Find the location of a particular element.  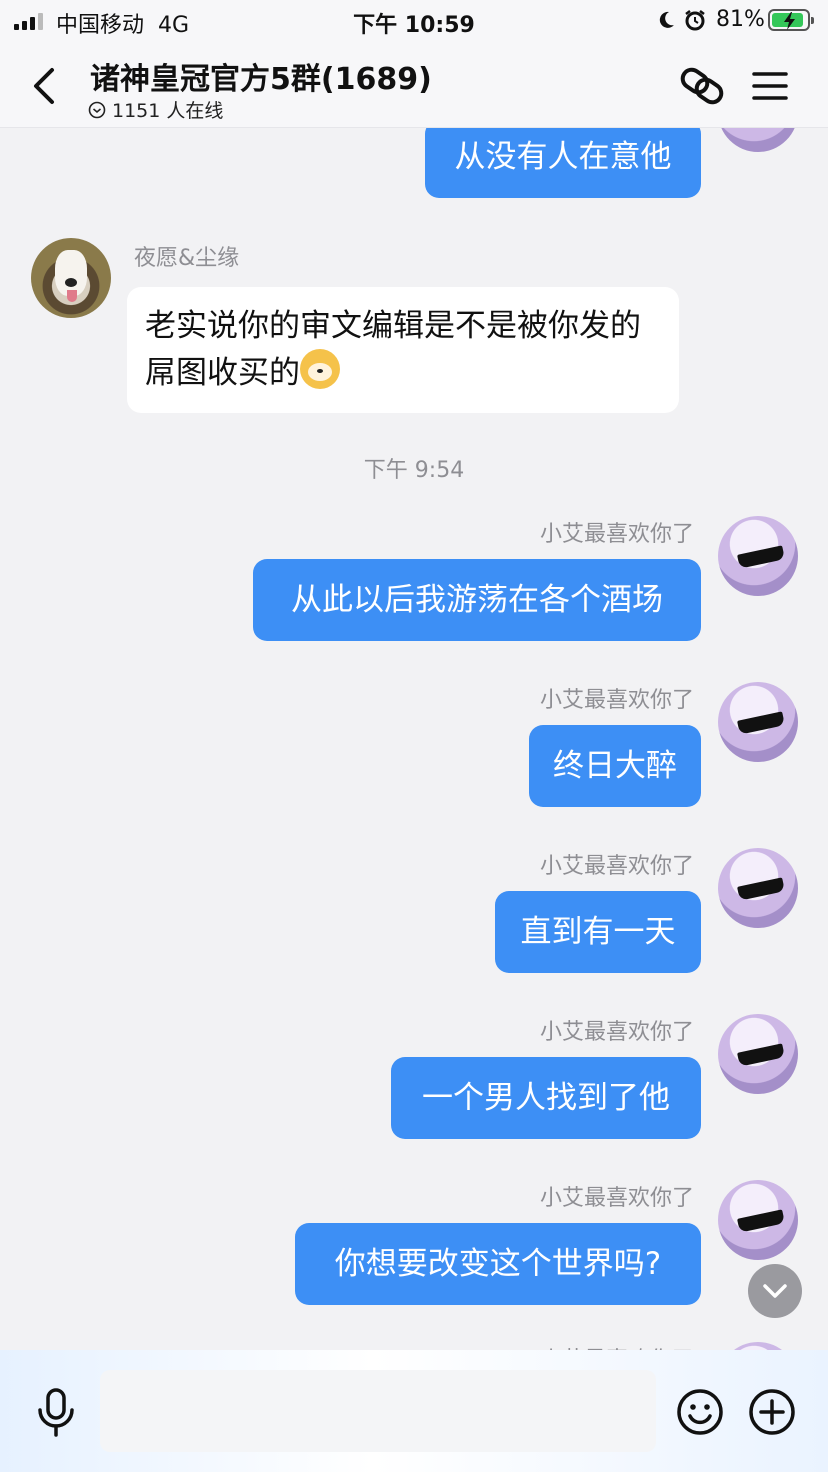

timestamp: 下午 9:54 is located at coordinates (414, 470).